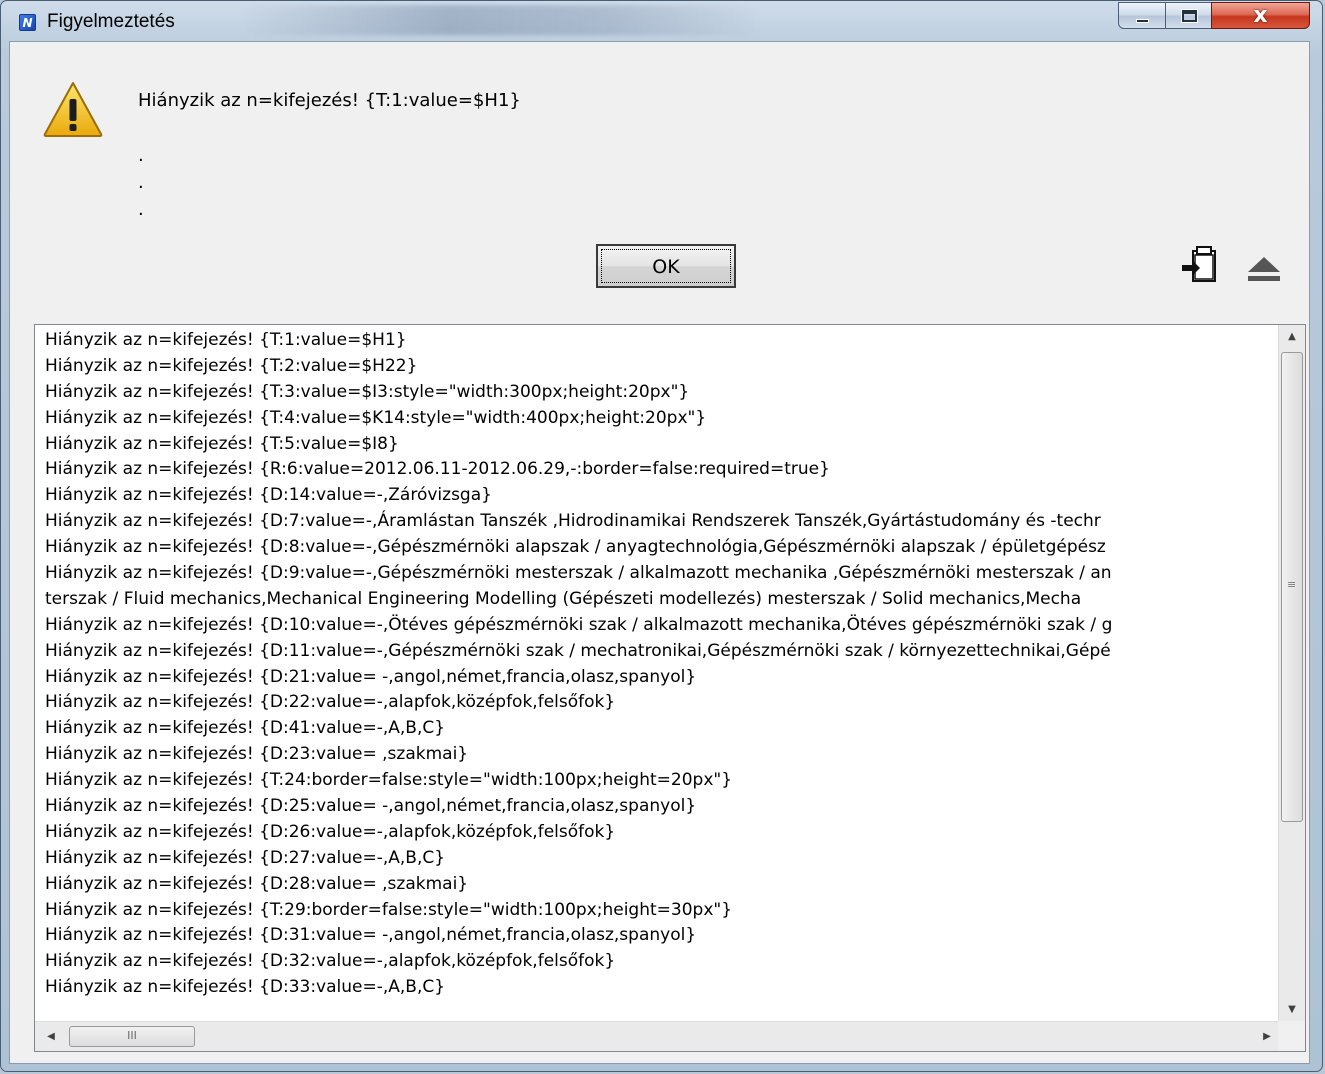  Describe the element at coordinates (657, 1036) in the screenshot. I see `horizontal-scrollbar: ◀ III ▶` at that location.